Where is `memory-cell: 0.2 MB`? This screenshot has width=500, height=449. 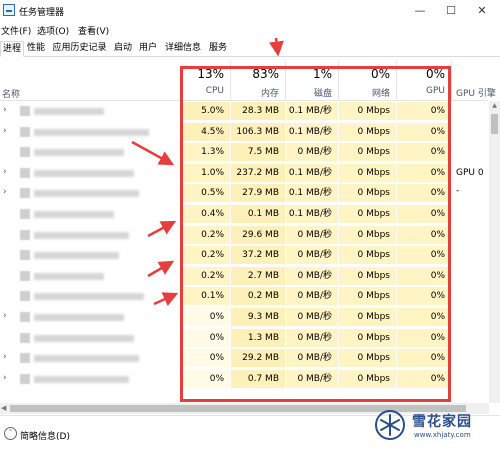
memory-cell: 0.2 MB is located at coordinates (258, 296).